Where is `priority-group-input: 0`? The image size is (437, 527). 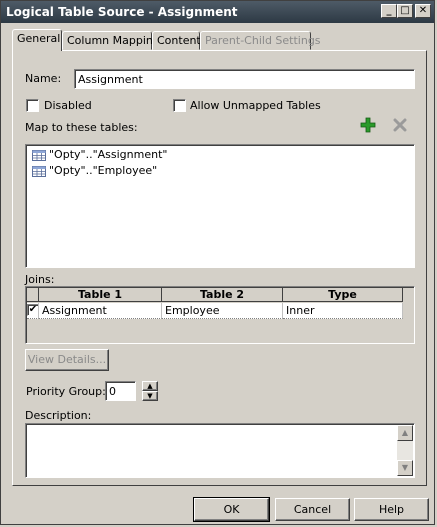 priority-group-input: 0 is located at coordinates (120, 391).